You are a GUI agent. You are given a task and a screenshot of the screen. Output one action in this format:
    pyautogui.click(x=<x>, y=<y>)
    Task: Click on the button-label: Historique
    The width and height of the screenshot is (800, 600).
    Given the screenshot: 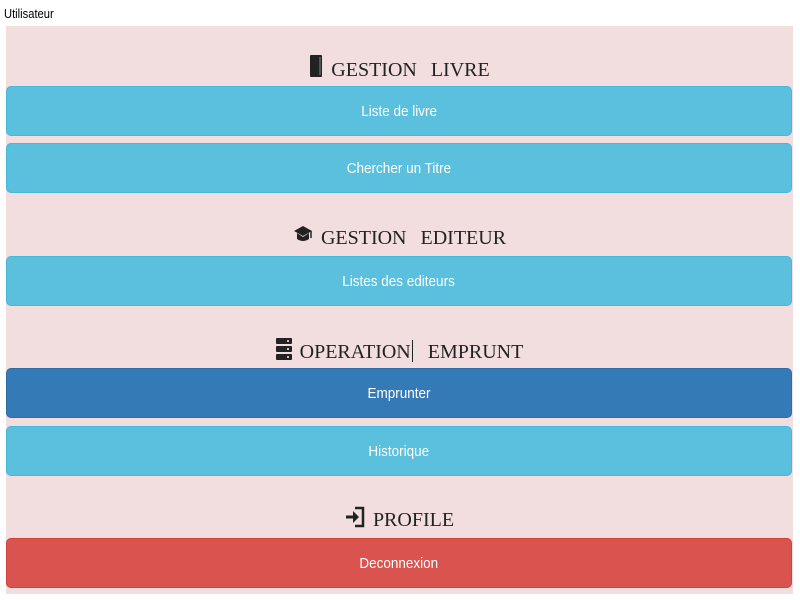 What is the action you would take?
    pyautogui.click(x=399, y=451)
    